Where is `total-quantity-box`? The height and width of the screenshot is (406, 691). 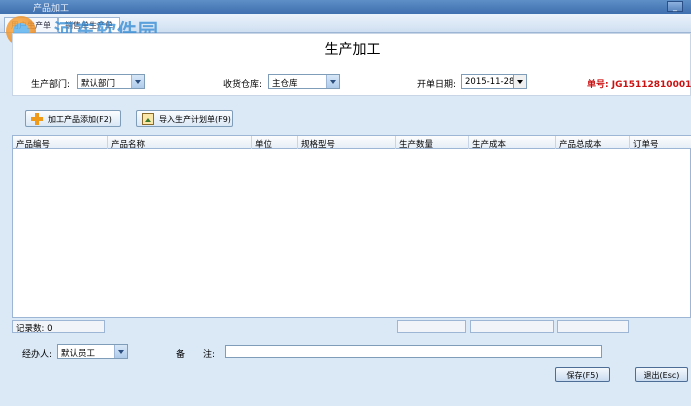
total-quantity-box is located at coordinates (431, 326).